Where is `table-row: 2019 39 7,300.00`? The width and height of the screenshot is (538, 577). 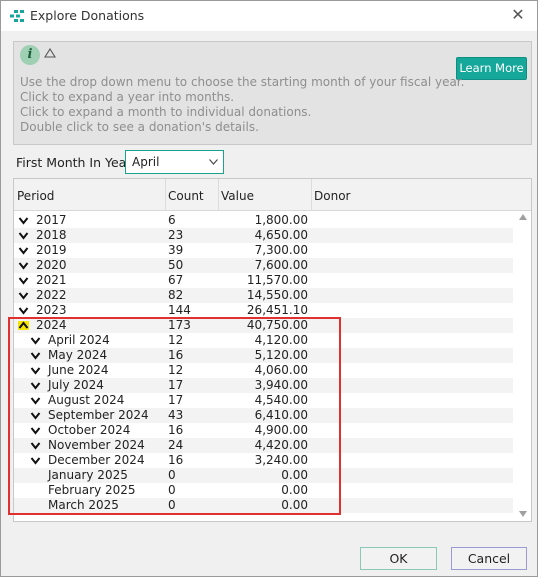
table-row: 2019 39 7,300.00 is located at coordinates (263, 250).